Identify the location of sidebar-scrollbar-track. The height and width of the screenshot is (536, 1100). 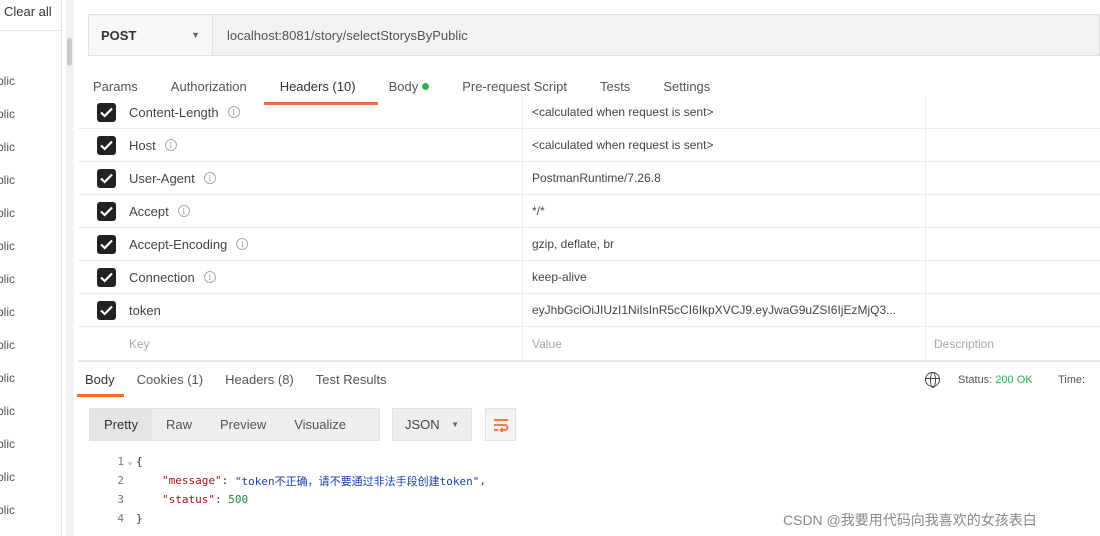
(70, 268).